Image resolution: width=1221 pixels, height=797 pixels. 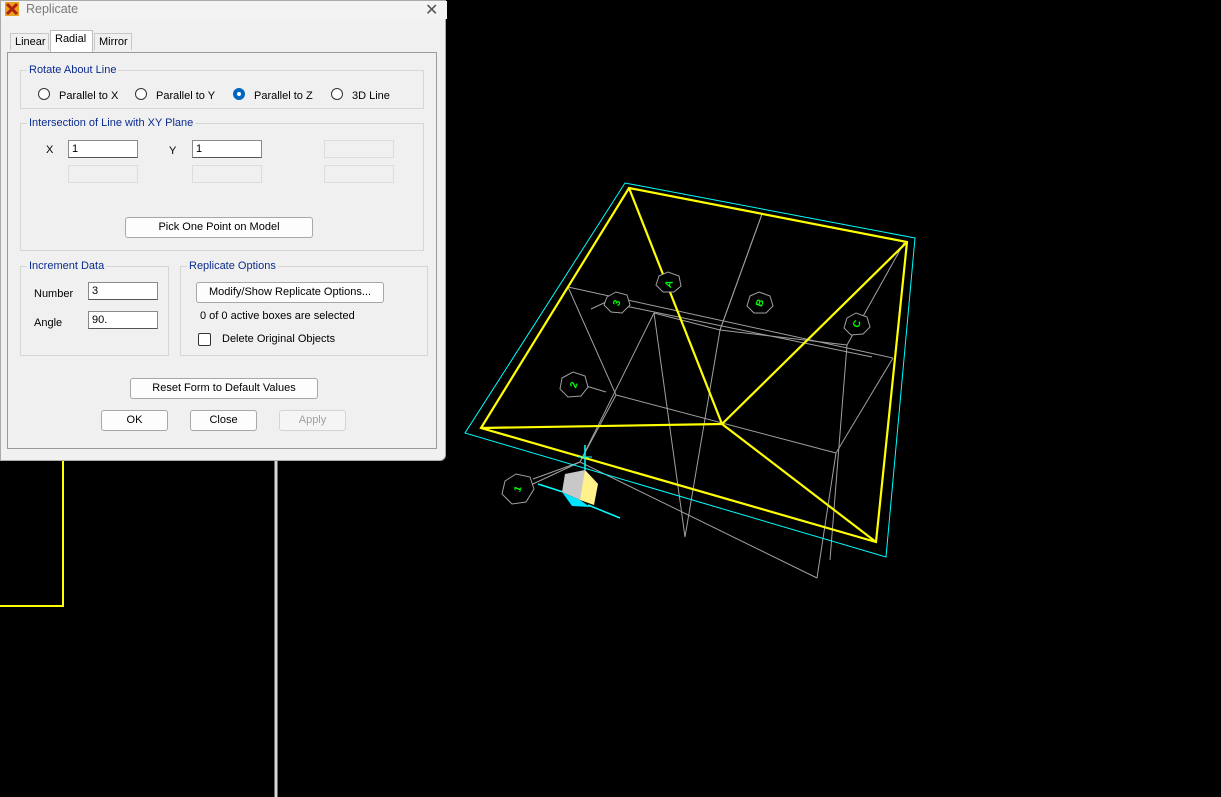 I want to click on tab-linear: Linear, so click(x=29, y=41).